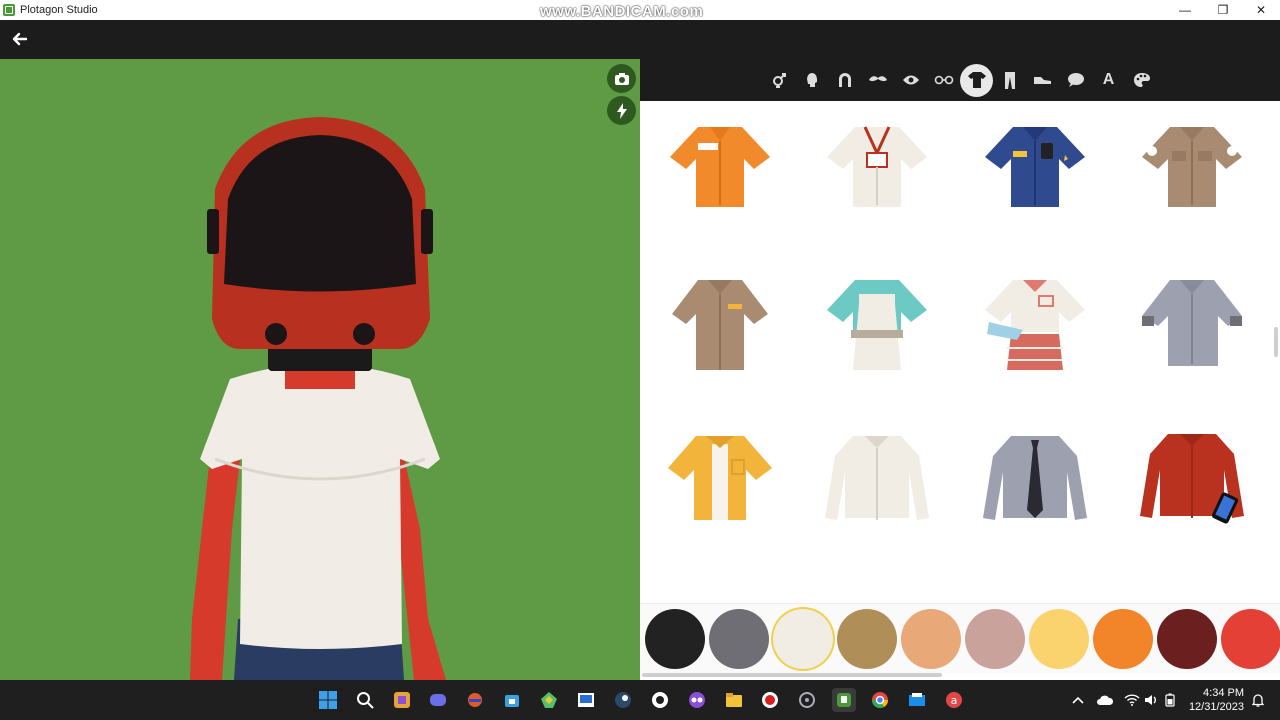  I want to click on clothing-item-police-shirt, so click(1035, 166).